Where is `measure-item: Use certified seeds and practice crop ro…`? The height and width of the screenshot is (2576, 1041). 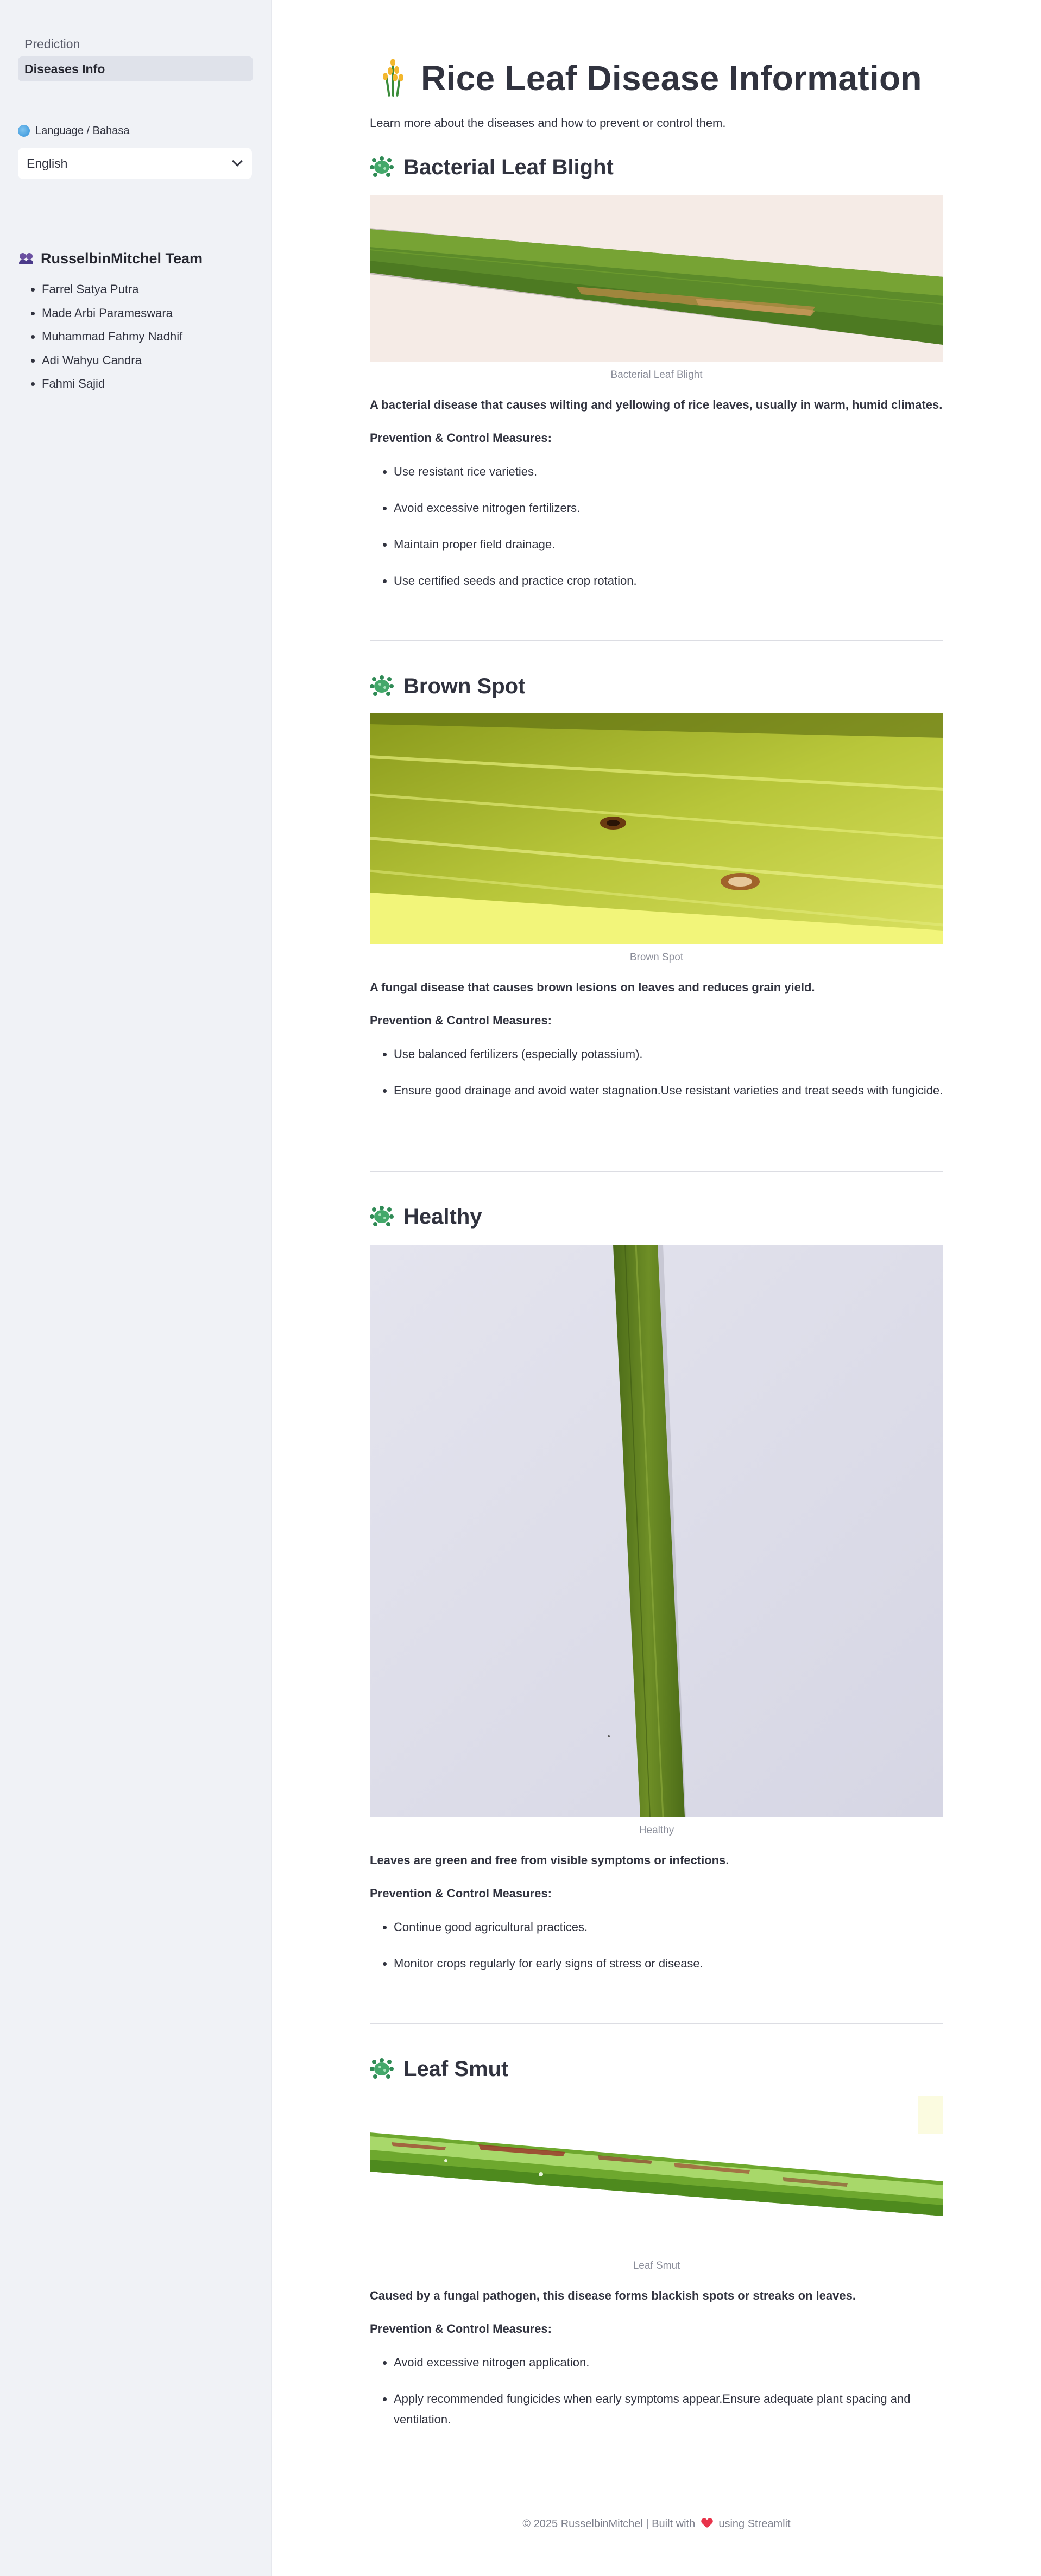
measure-item: Use certified seeds and practice crop ro… is located at coordinates (668, 581).